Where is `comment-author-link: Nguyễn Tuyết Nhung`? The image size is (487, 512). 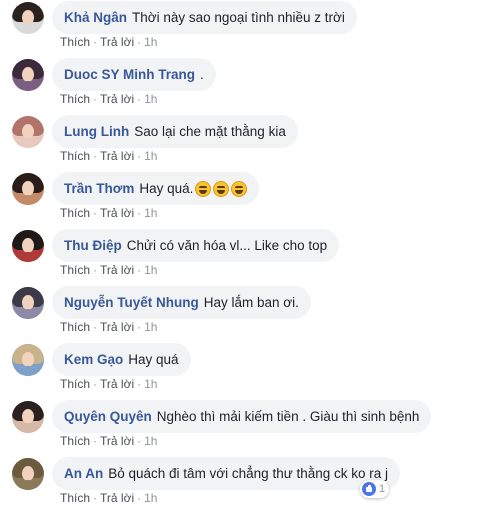
comment-author-link: Nguyễn Tuyết Nhung is located at coordinates (131, 302).